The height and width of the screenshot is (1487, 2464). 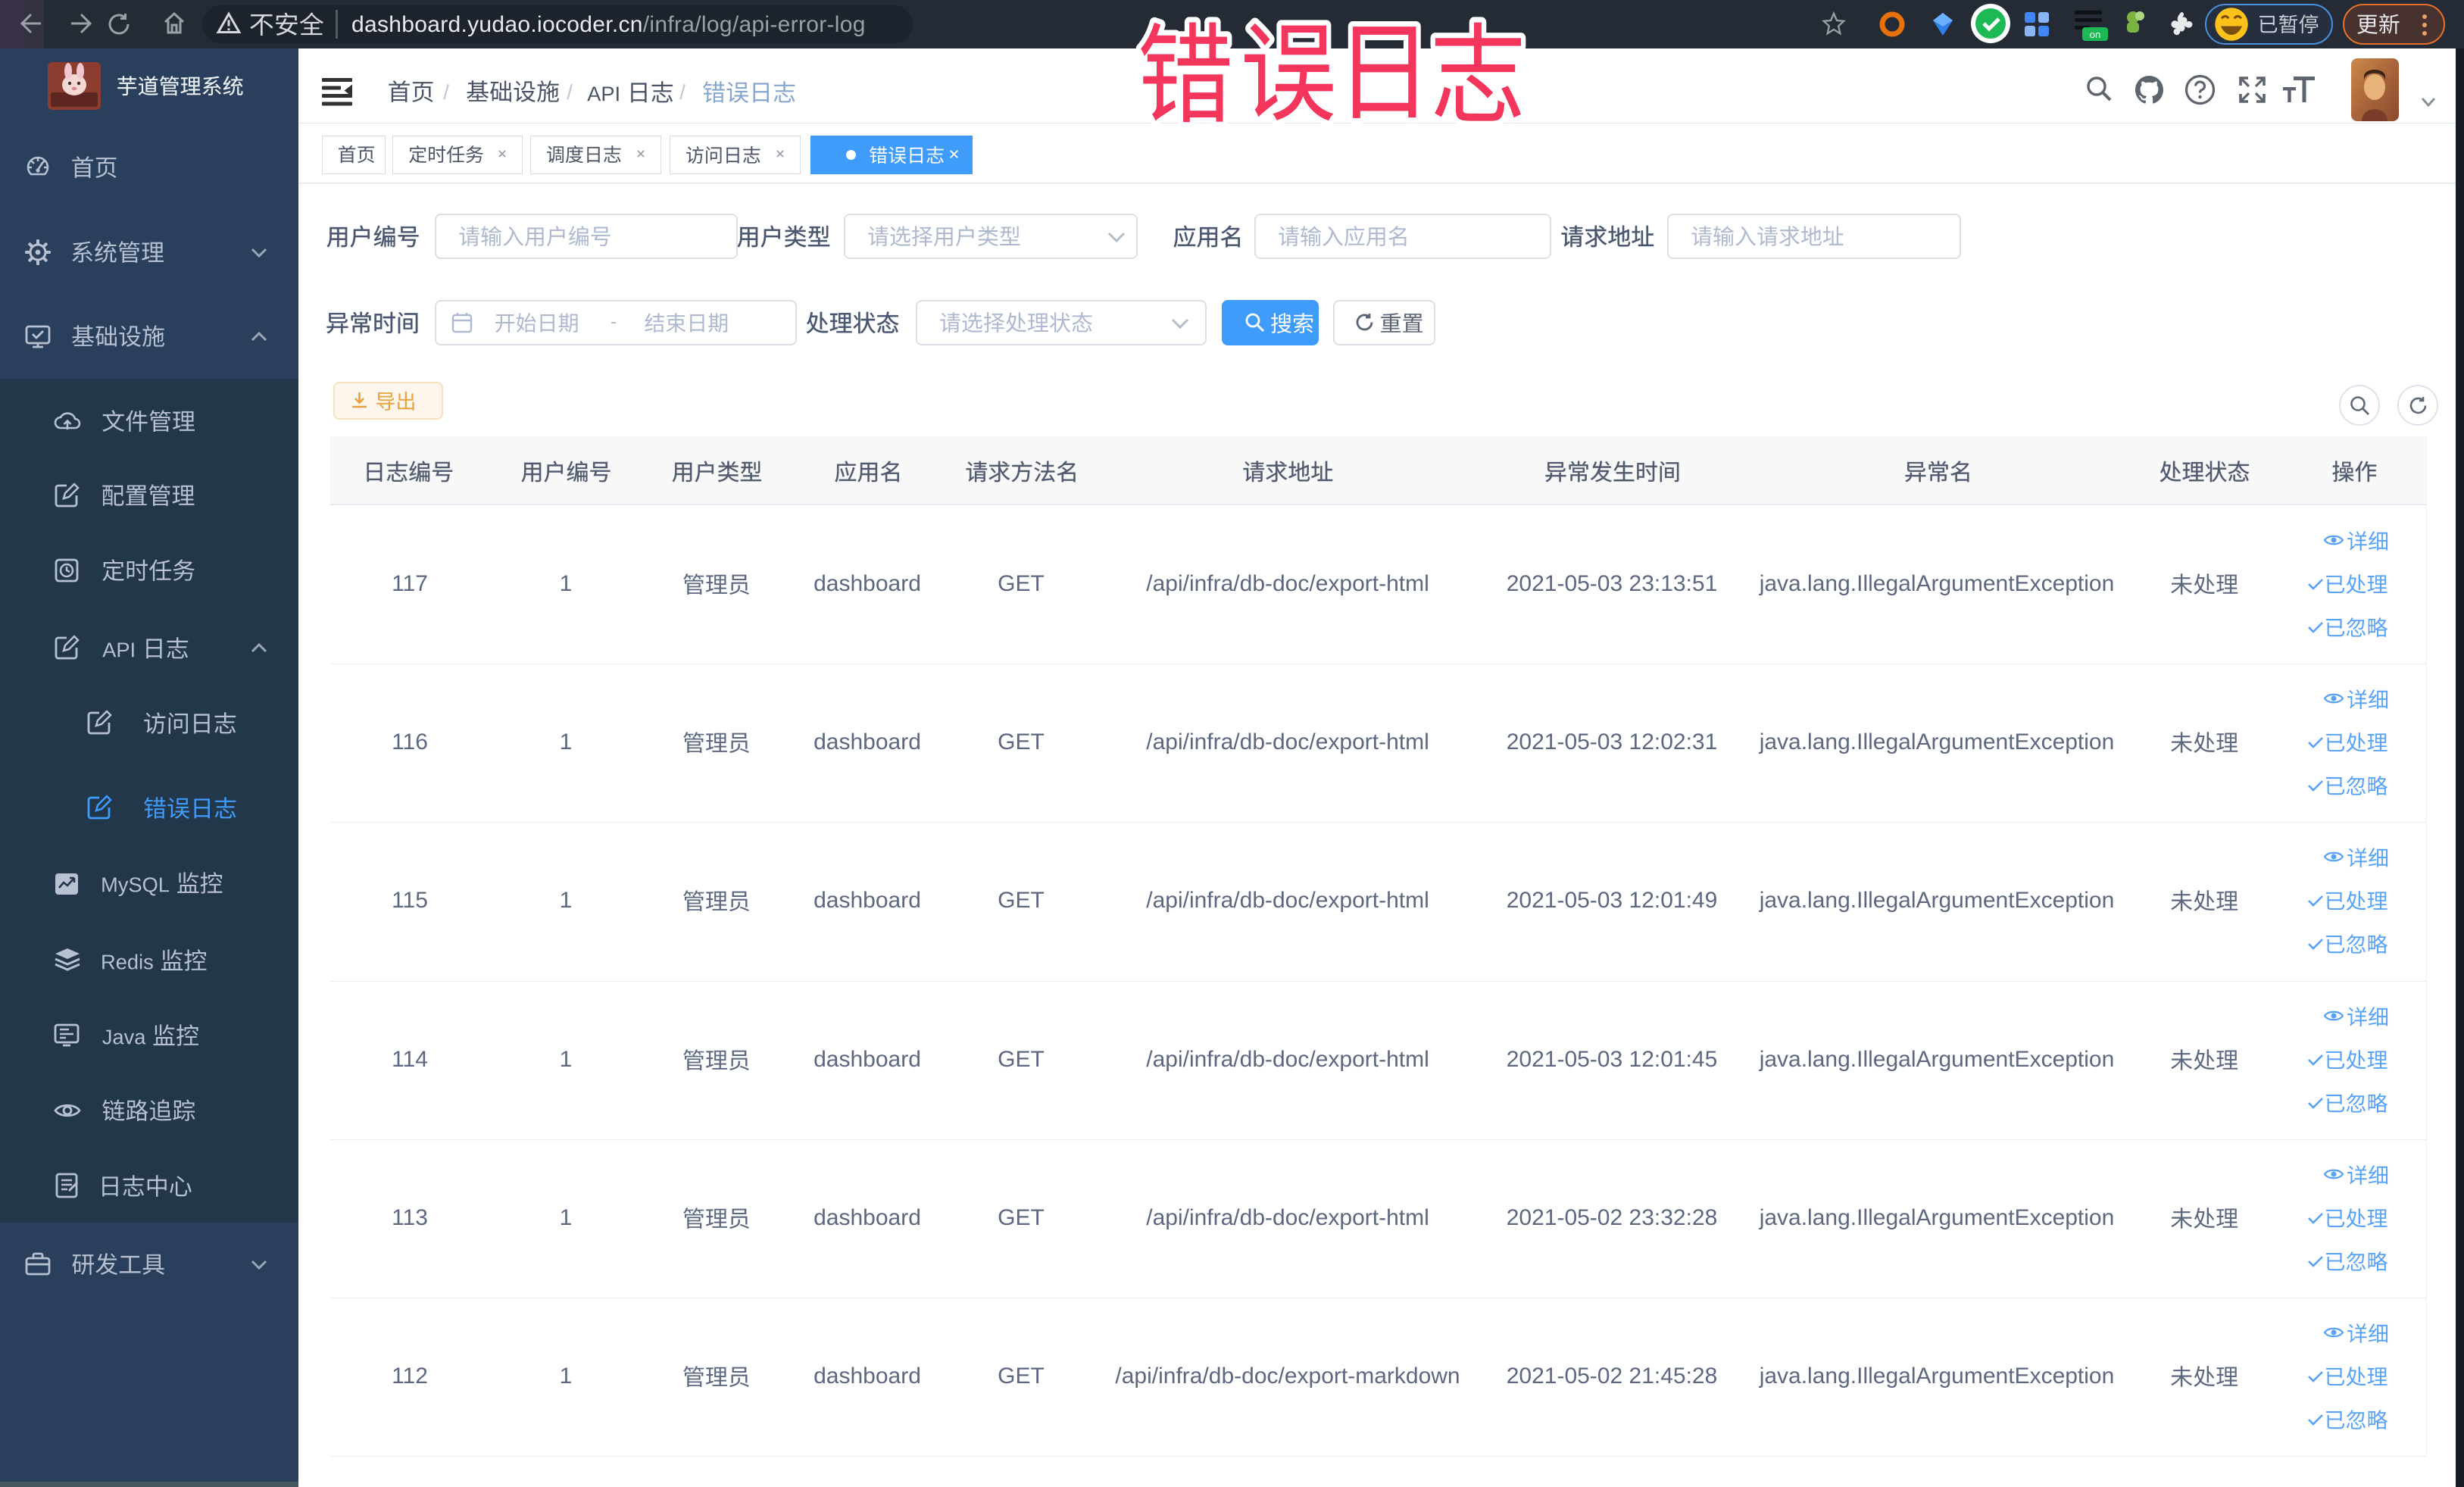 What do you see at coordinates (2095, 34) in the screenshot?
I see `svg-text: on` at bounding box center [2095, 34].